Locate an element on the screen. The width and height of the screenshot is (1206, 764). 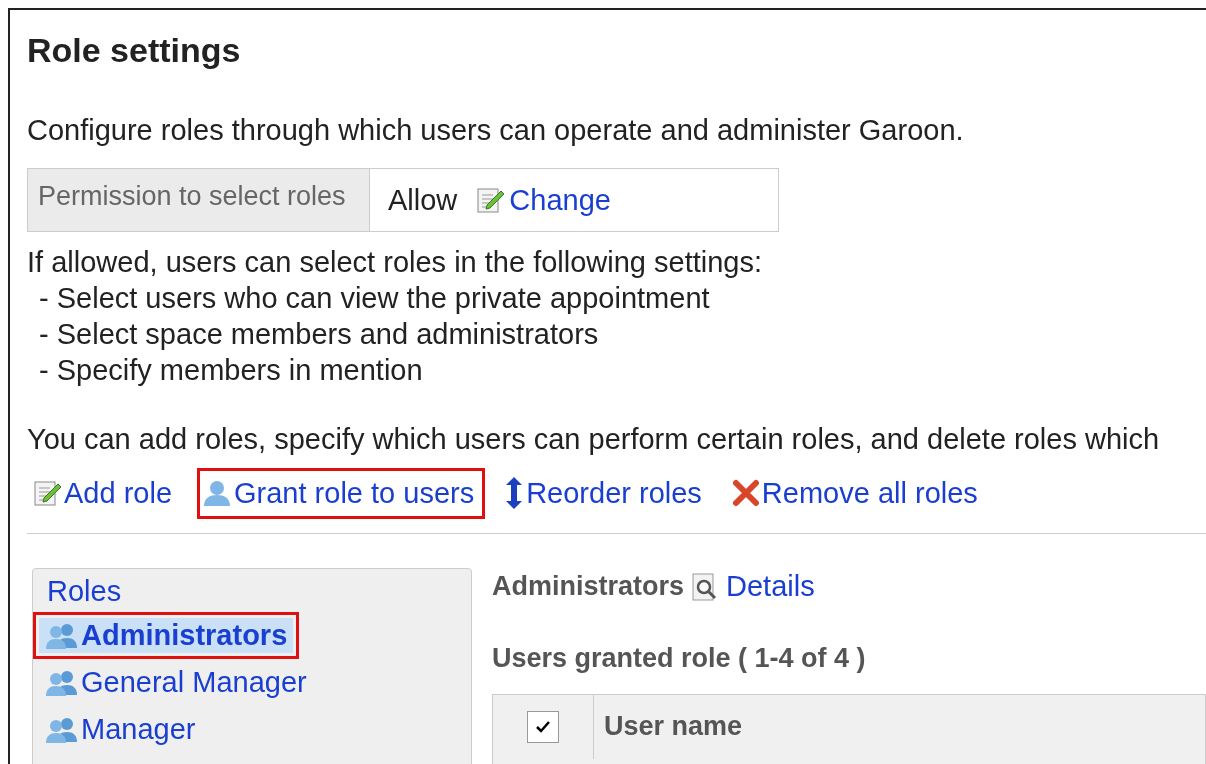
role-item: Manager is located at coordinates (120, 729).